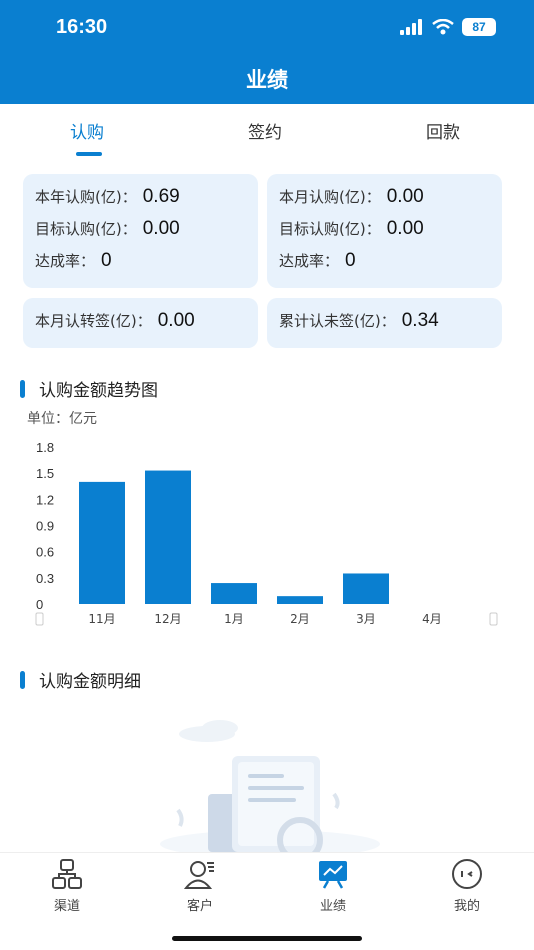 Image resolution: width=534 pixels, height=950 pixels. Describe the element at coordinates (45, 447) in the screenshot. I see `y-tick-label: 1.8` at that location.